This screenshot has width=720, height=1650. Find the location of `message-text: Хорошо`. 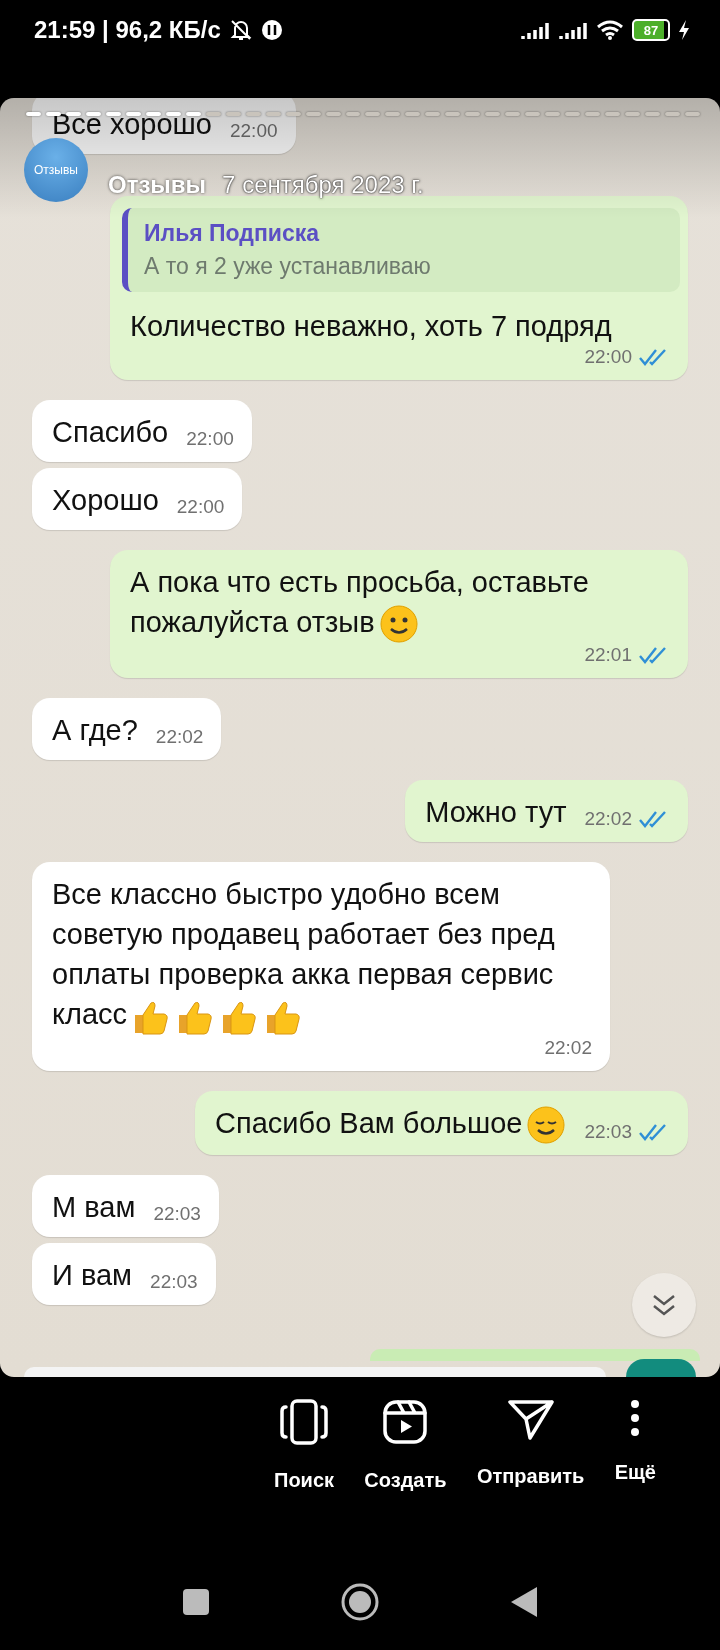

message-text: Хорошо is located at coordinates (105, 500).